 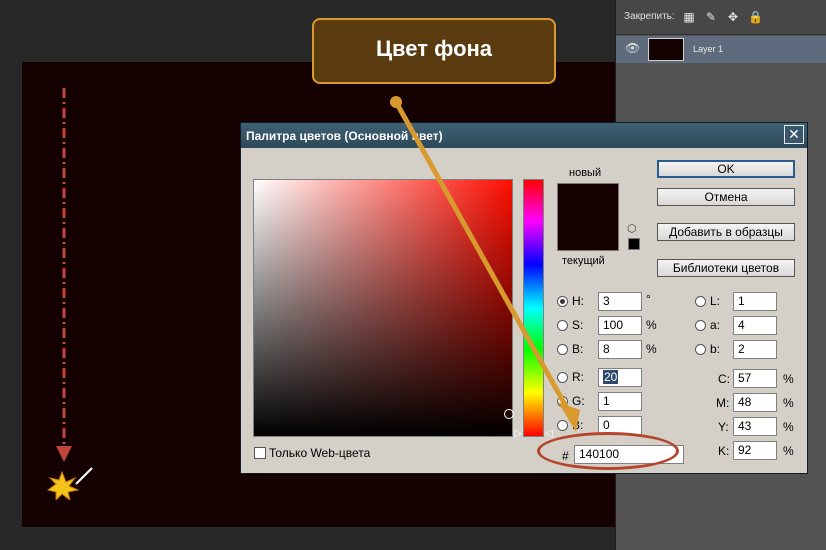 What do you see at coordinates (632, 48) in the screenshot?
I see `eye-icon: 👁` at bounding box center [632, 48].